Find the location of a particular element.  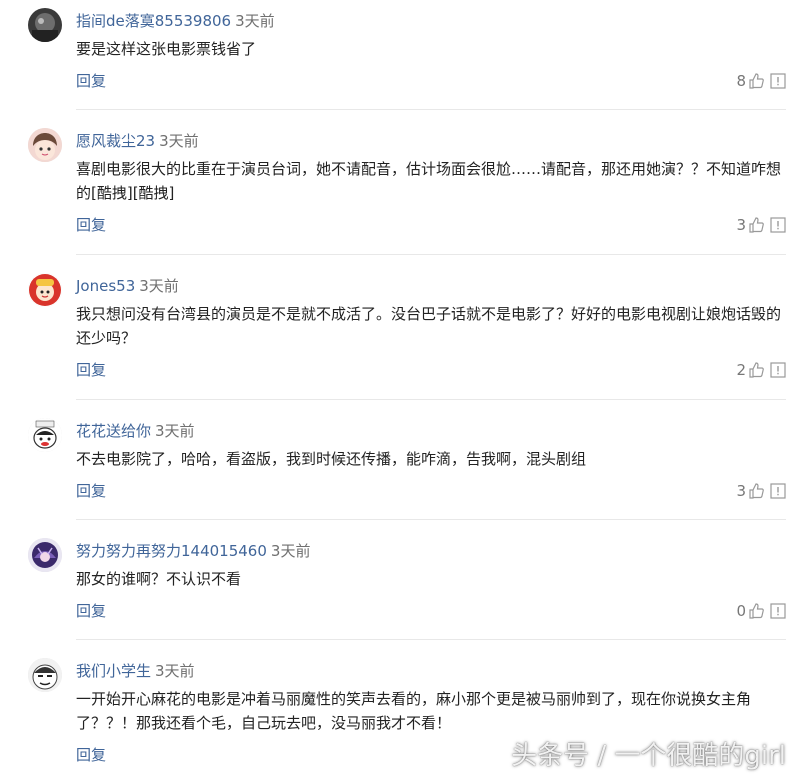

username-link: 愿风裁尘23 is located at coordinates (115, 141).